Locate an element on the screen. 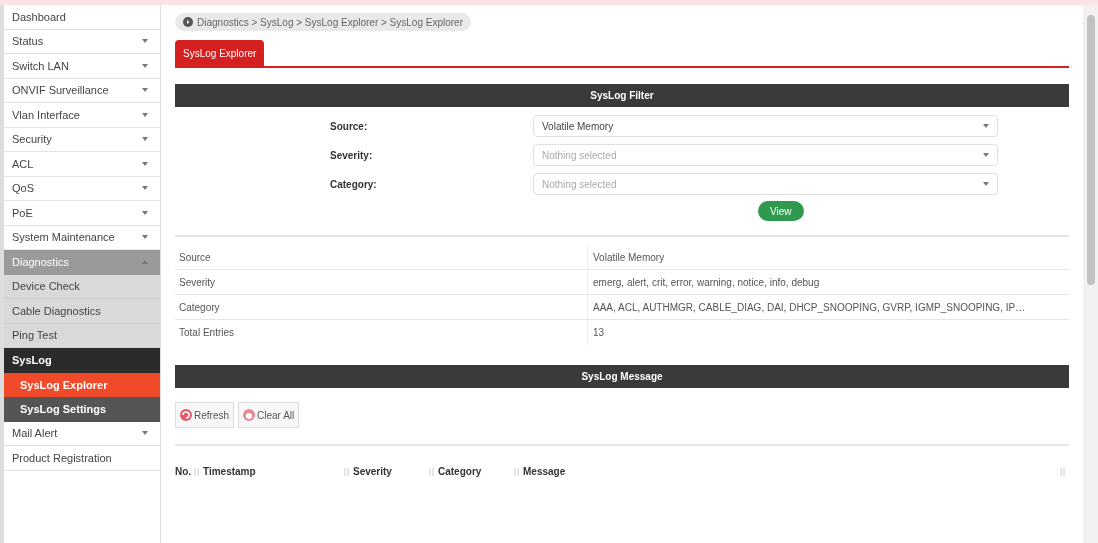  select-field: Volatile Memory is located at coordinates (765, 126).